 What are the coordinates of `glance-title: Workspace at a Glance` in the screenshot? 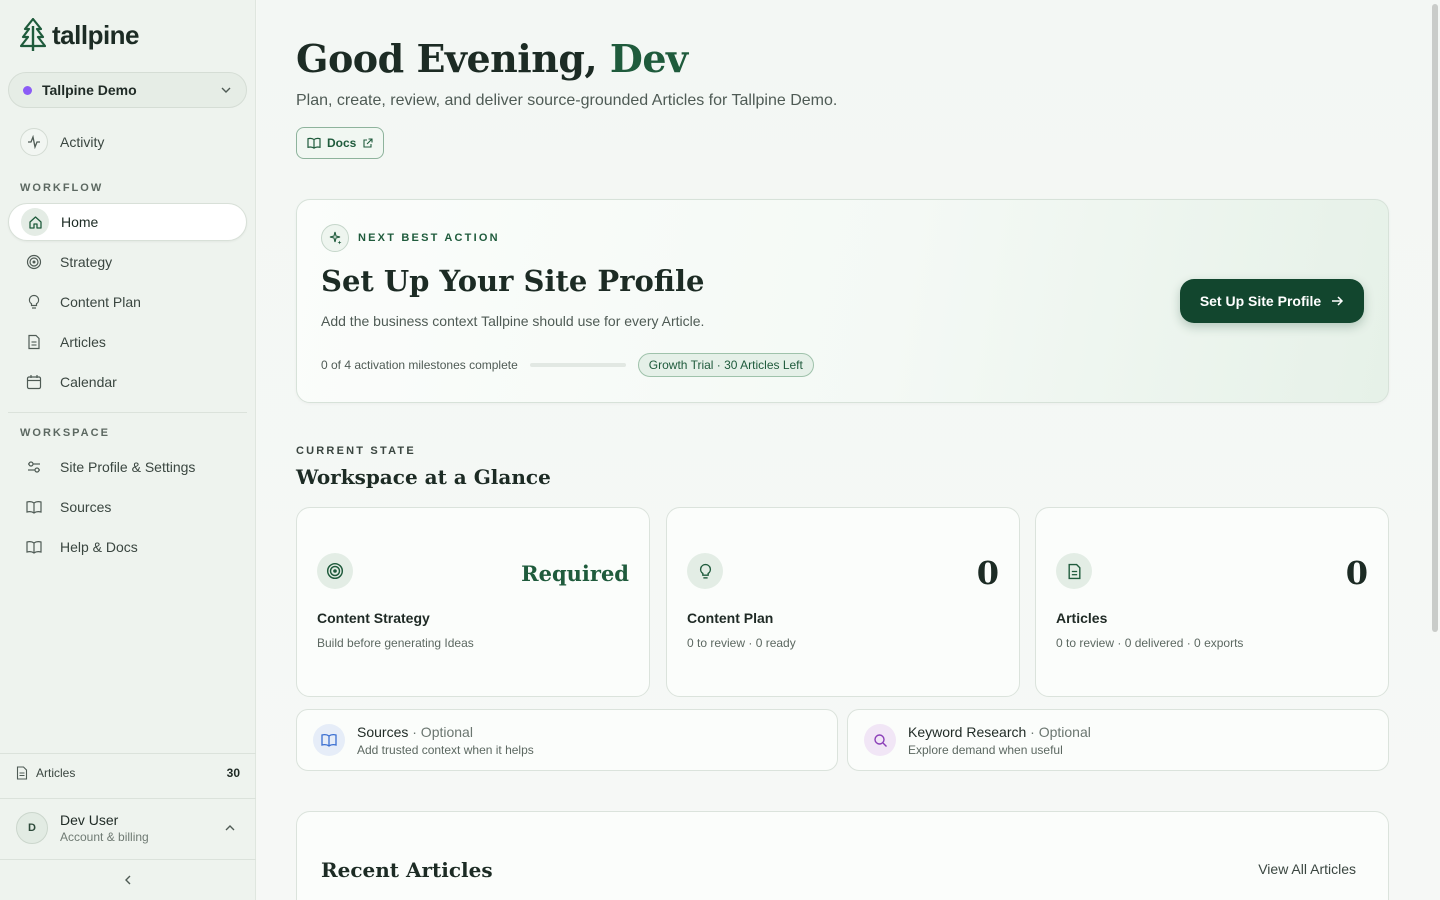 It's located at (423, 477).